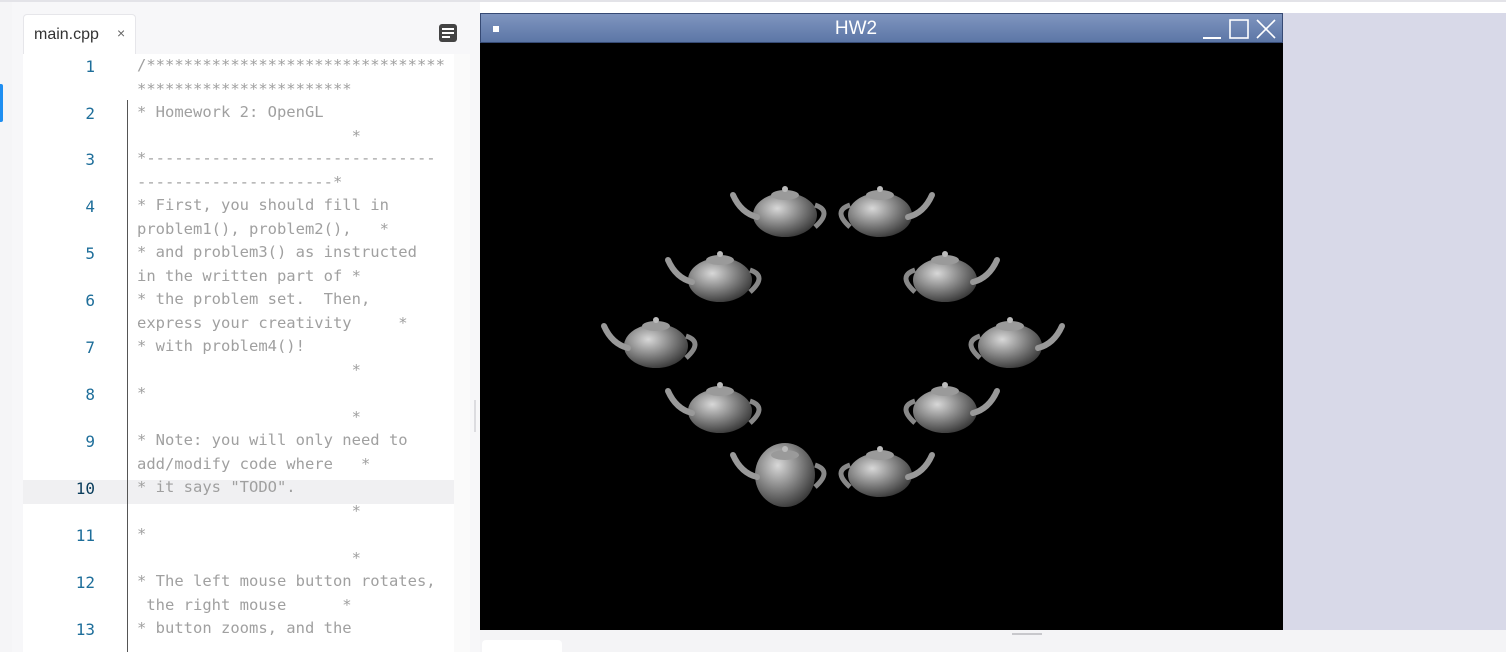 The width and height of the screenshot is (1506, 652). What do you see at coordinates (127, 376) in the screenshot?
I see `indent-guide` at bounding box center [127, 376].